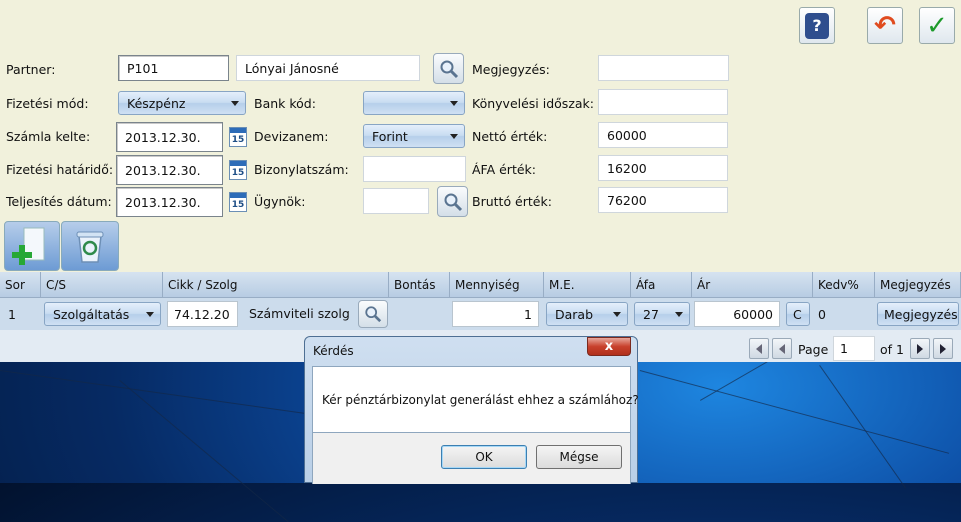  What do you see at coordinates (91, 314) in the screenshot?
I see `cs-value: Szolgáltatás` at bounding box center [91, 314].